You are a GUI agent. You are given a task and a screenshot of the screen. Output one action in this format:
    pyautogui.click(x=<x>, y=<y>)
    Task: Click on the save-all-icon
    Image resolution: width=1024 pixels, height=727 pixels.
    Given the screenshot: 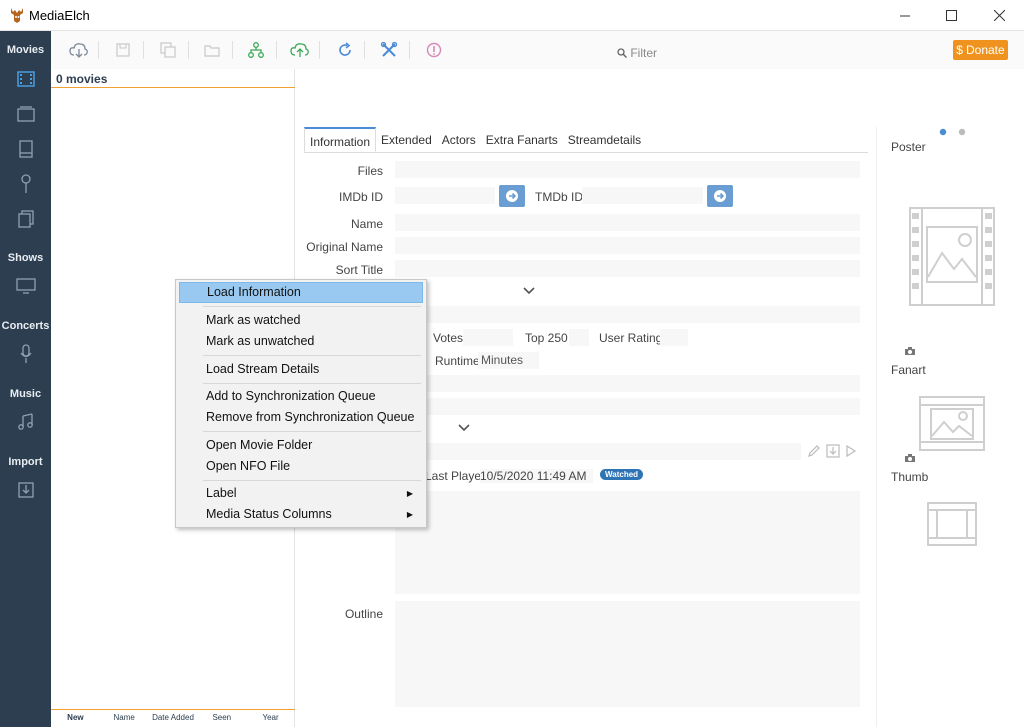 What is the action you would take?
    pyautogui.click(x=168, y=50)
    